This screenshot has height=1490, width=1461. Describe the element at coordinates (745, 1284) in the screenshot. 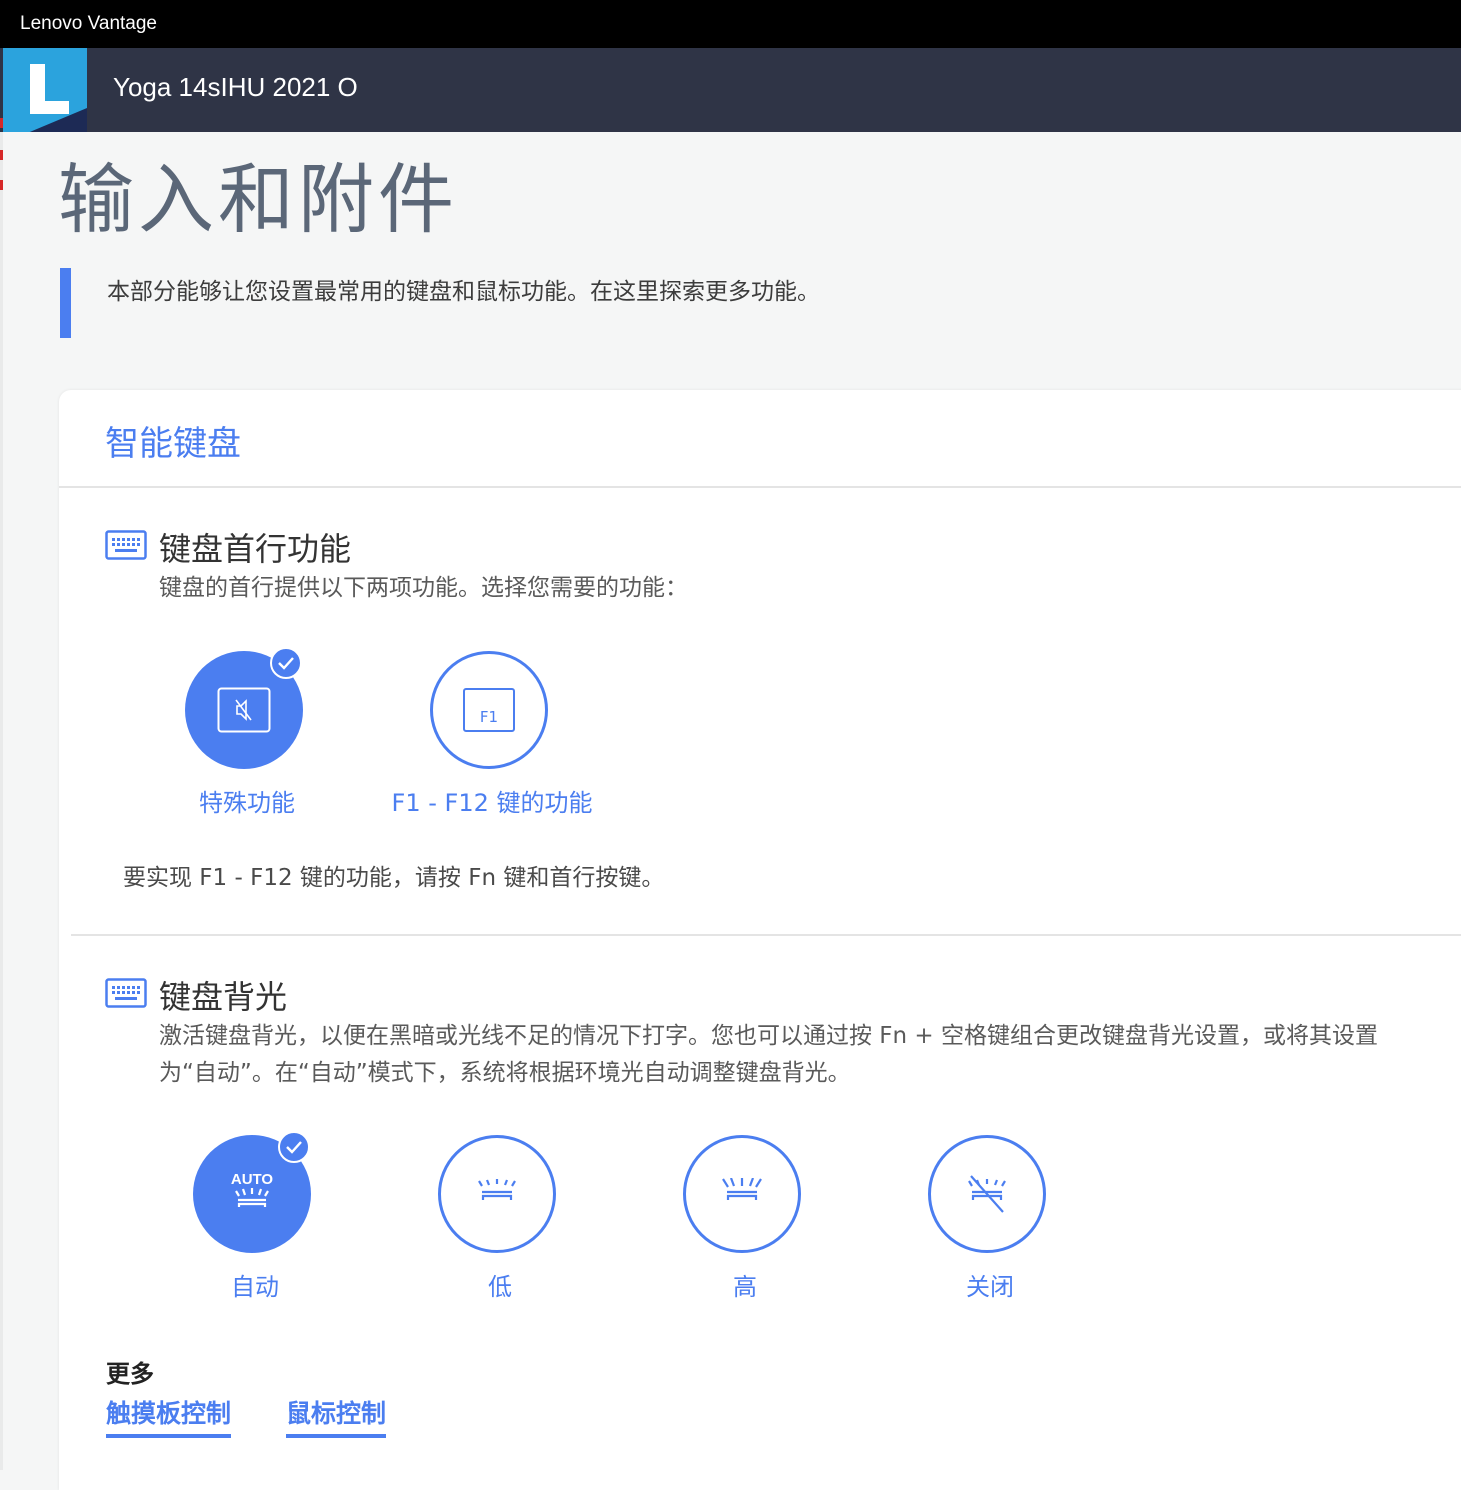

I see `option-label: 高` at that location.